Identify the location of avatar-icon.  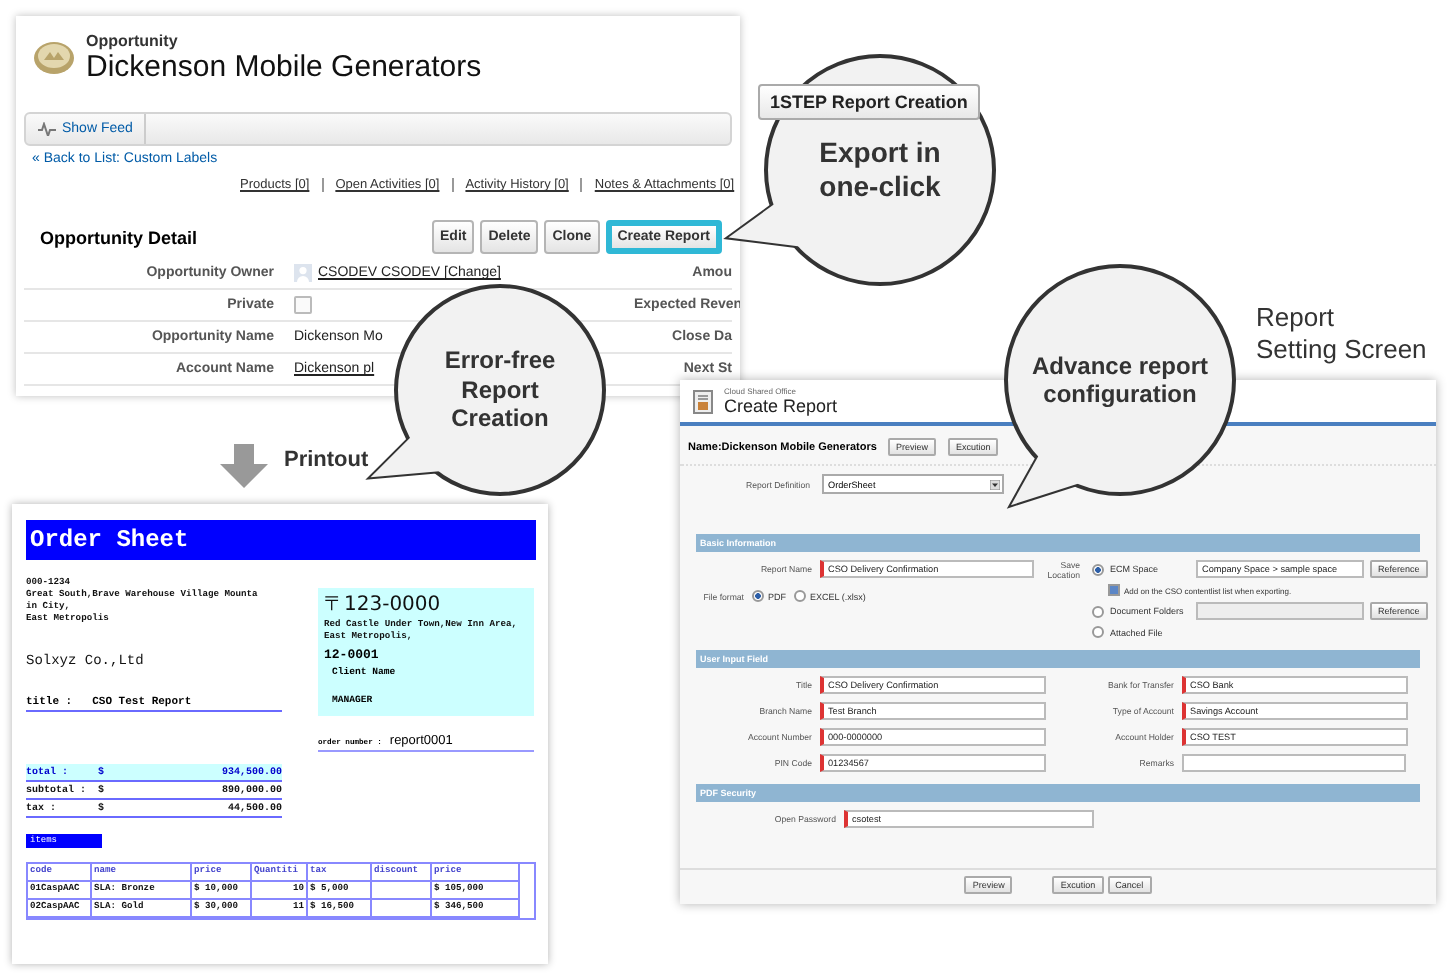
(303, 273).